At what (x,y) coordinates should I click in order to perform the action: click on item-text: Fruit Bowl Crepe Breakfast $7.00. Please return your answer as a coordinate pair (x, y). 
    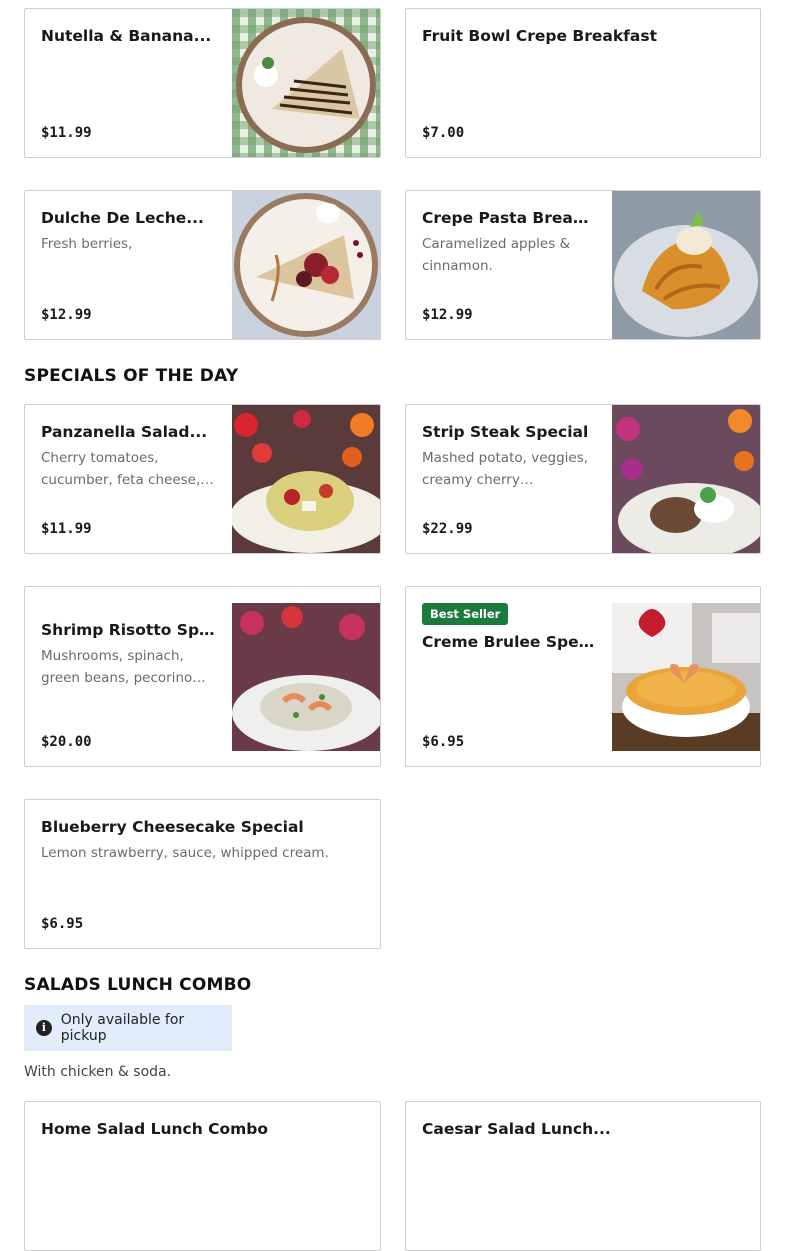
    Looking at the image, I should click on (583, 83).